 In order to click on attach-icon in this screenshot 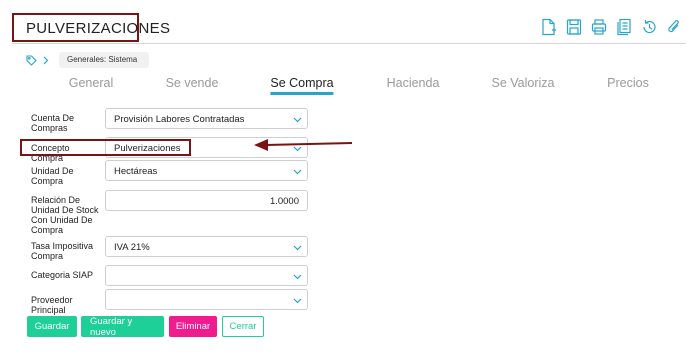, I will do `click(674, 27)`.